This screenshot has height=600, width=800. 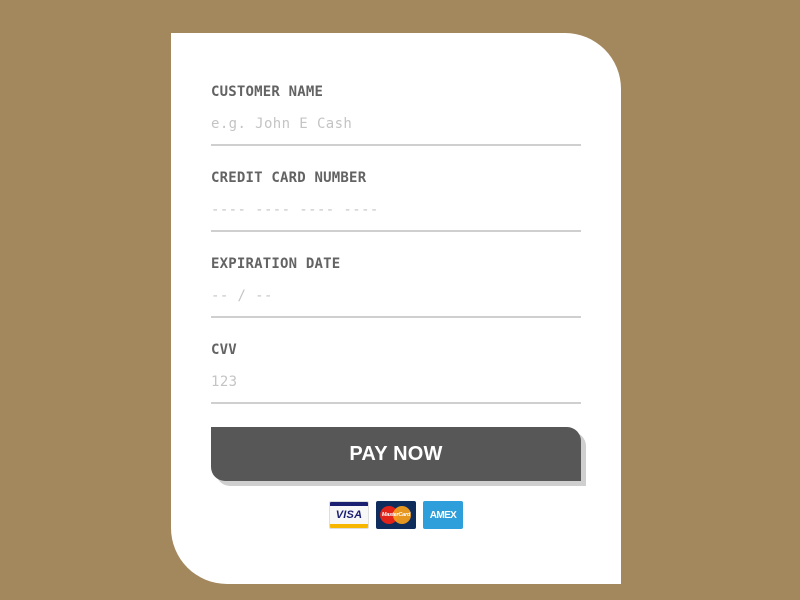 I want to click on credit-card-number-field: CREDIT CARD NUMBER, so click(x=396, y=200).